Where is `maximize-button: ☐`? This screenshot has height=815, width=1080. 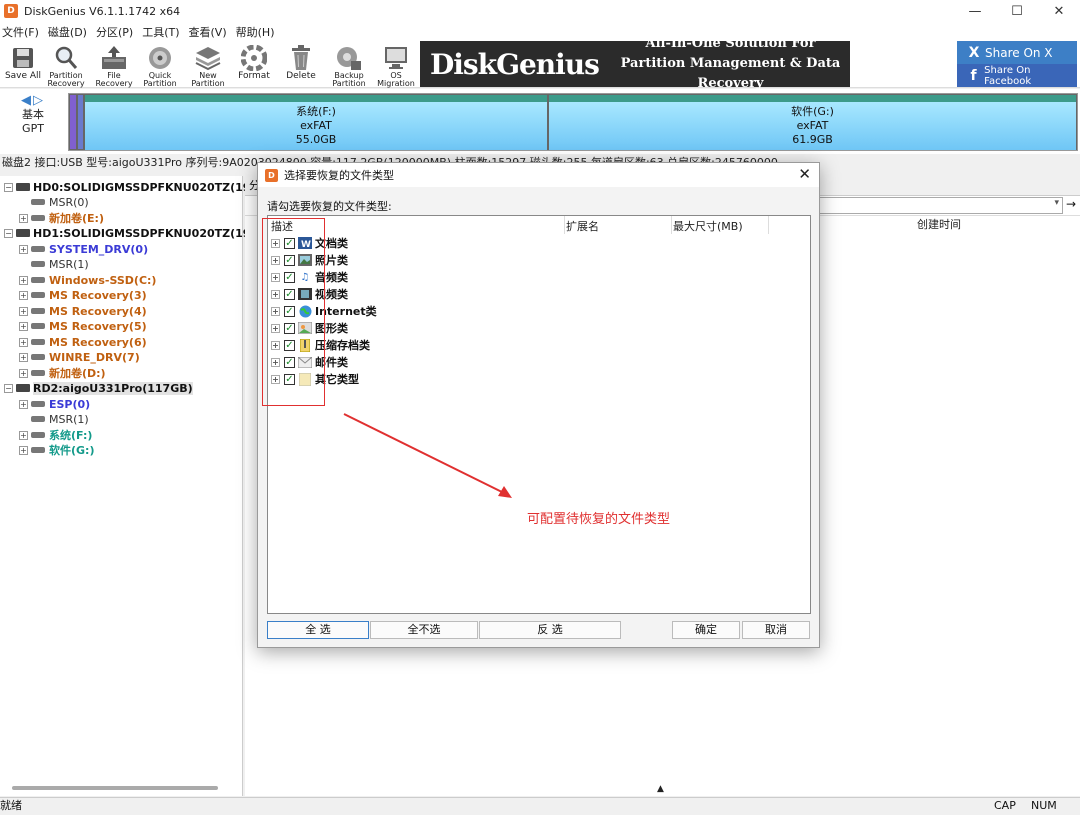
maximize-button: ☐ is located at coordinates (1017, 11).